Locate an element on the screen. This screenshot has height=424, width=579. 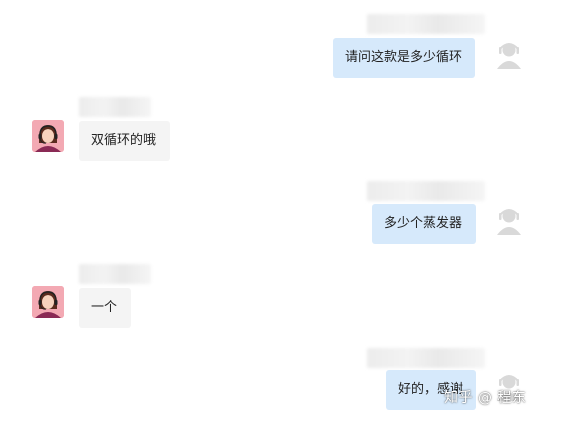
message-bubble-outgoing: 多少个蒸发器 is located at coordinates (424, 224).